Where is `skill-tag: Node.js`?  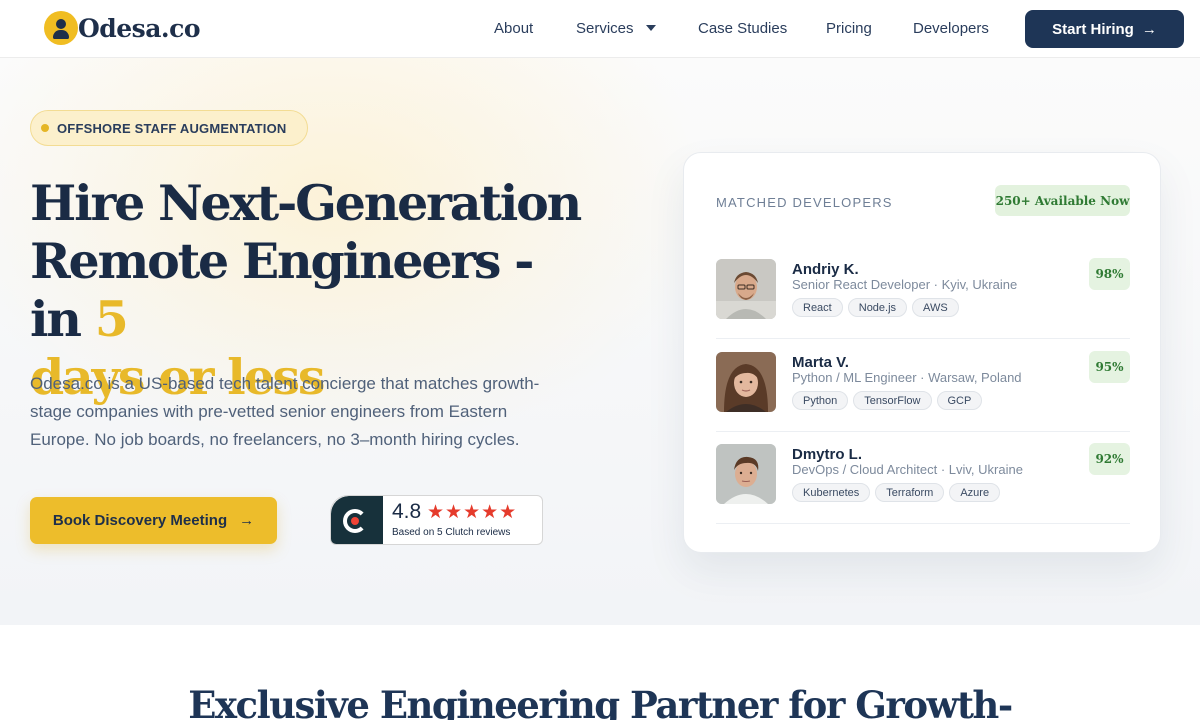 skill-tag: Node.js is located at coordinates (877, 307).